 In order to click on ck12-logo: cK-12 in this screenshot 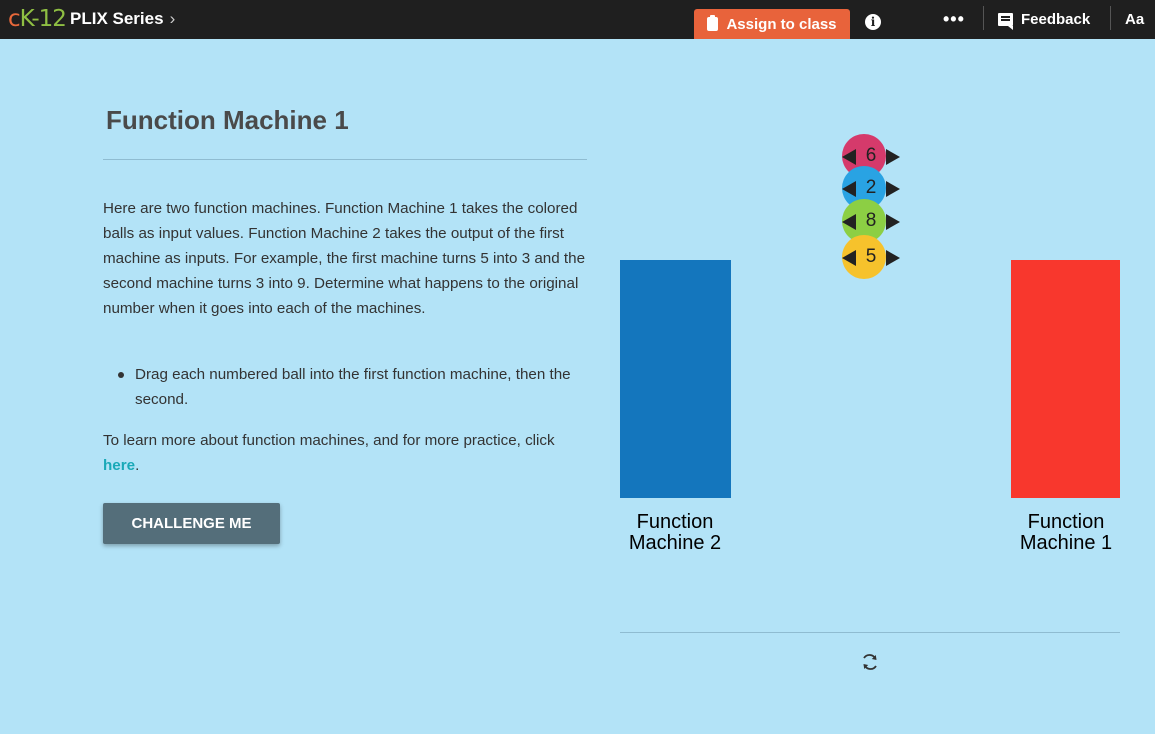, I will do `click(37, 19)`.